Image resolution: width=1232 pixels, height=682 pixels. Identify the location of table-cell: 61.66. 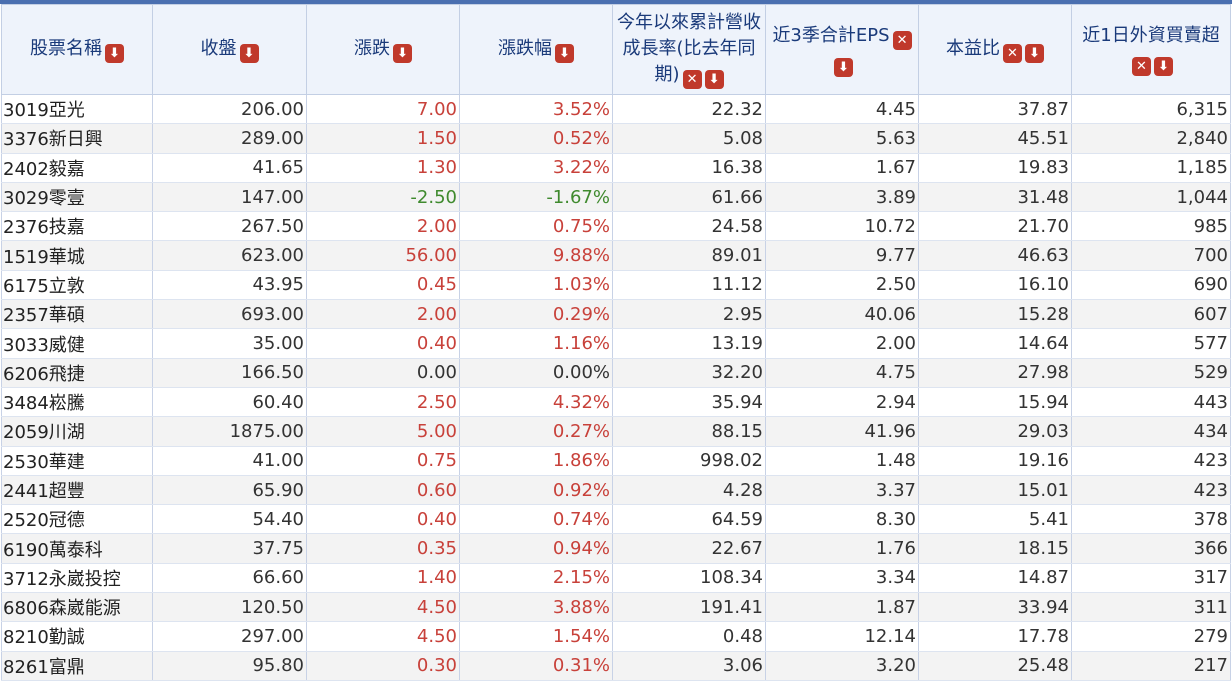
(689, 197).